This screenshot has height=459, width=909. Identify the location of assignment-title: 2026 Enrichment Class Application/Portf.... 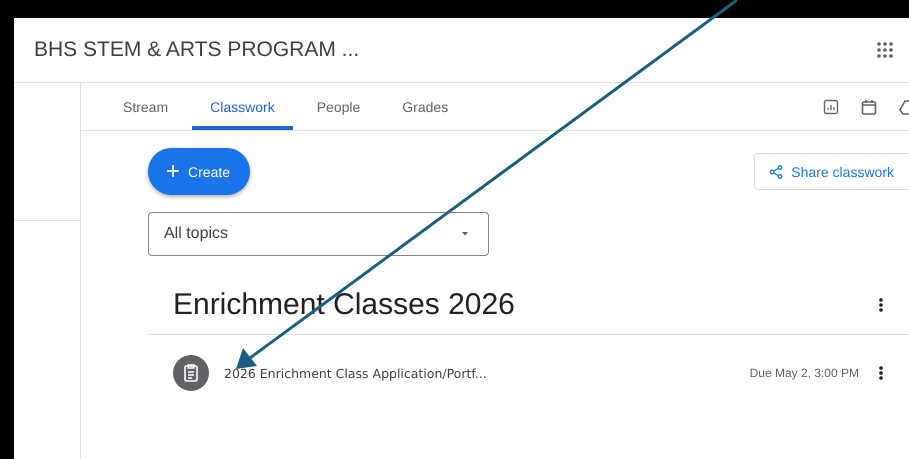
(487, 373).